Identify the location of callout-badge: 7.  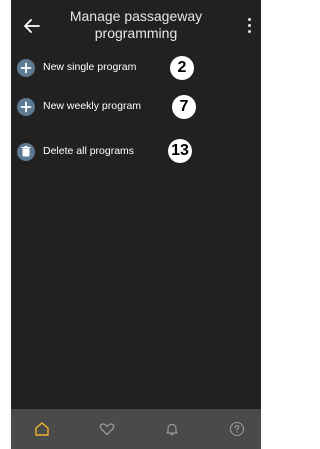
(184, 107).